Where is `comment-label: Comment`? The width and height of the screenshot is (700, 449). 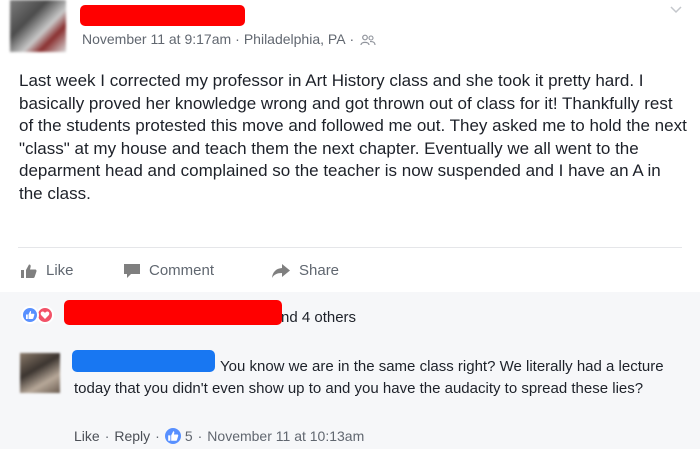
comment-label: Comment is located at coordinates (182, 270).